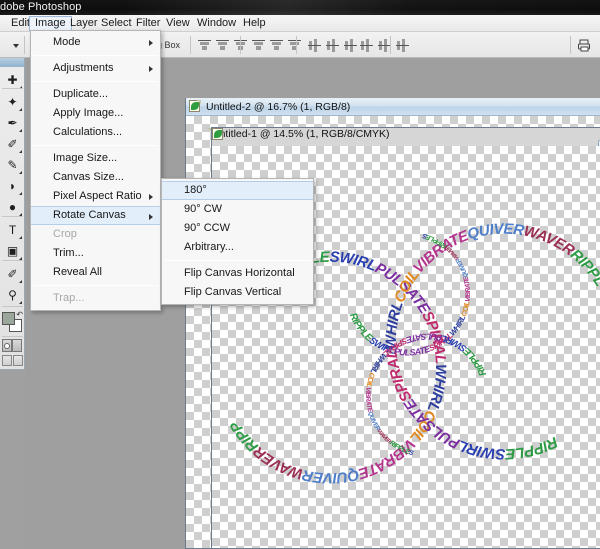  Describe the element at coordinates (95, 42) in the screenshot. I see `menu-item-mode: Mode` at that location.